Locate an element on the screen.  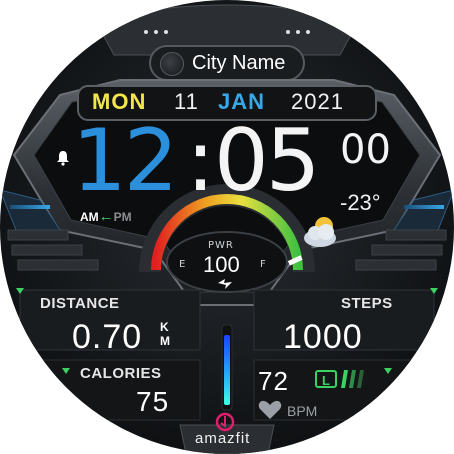
power-label: PWR is located at coordinates (221, 245).